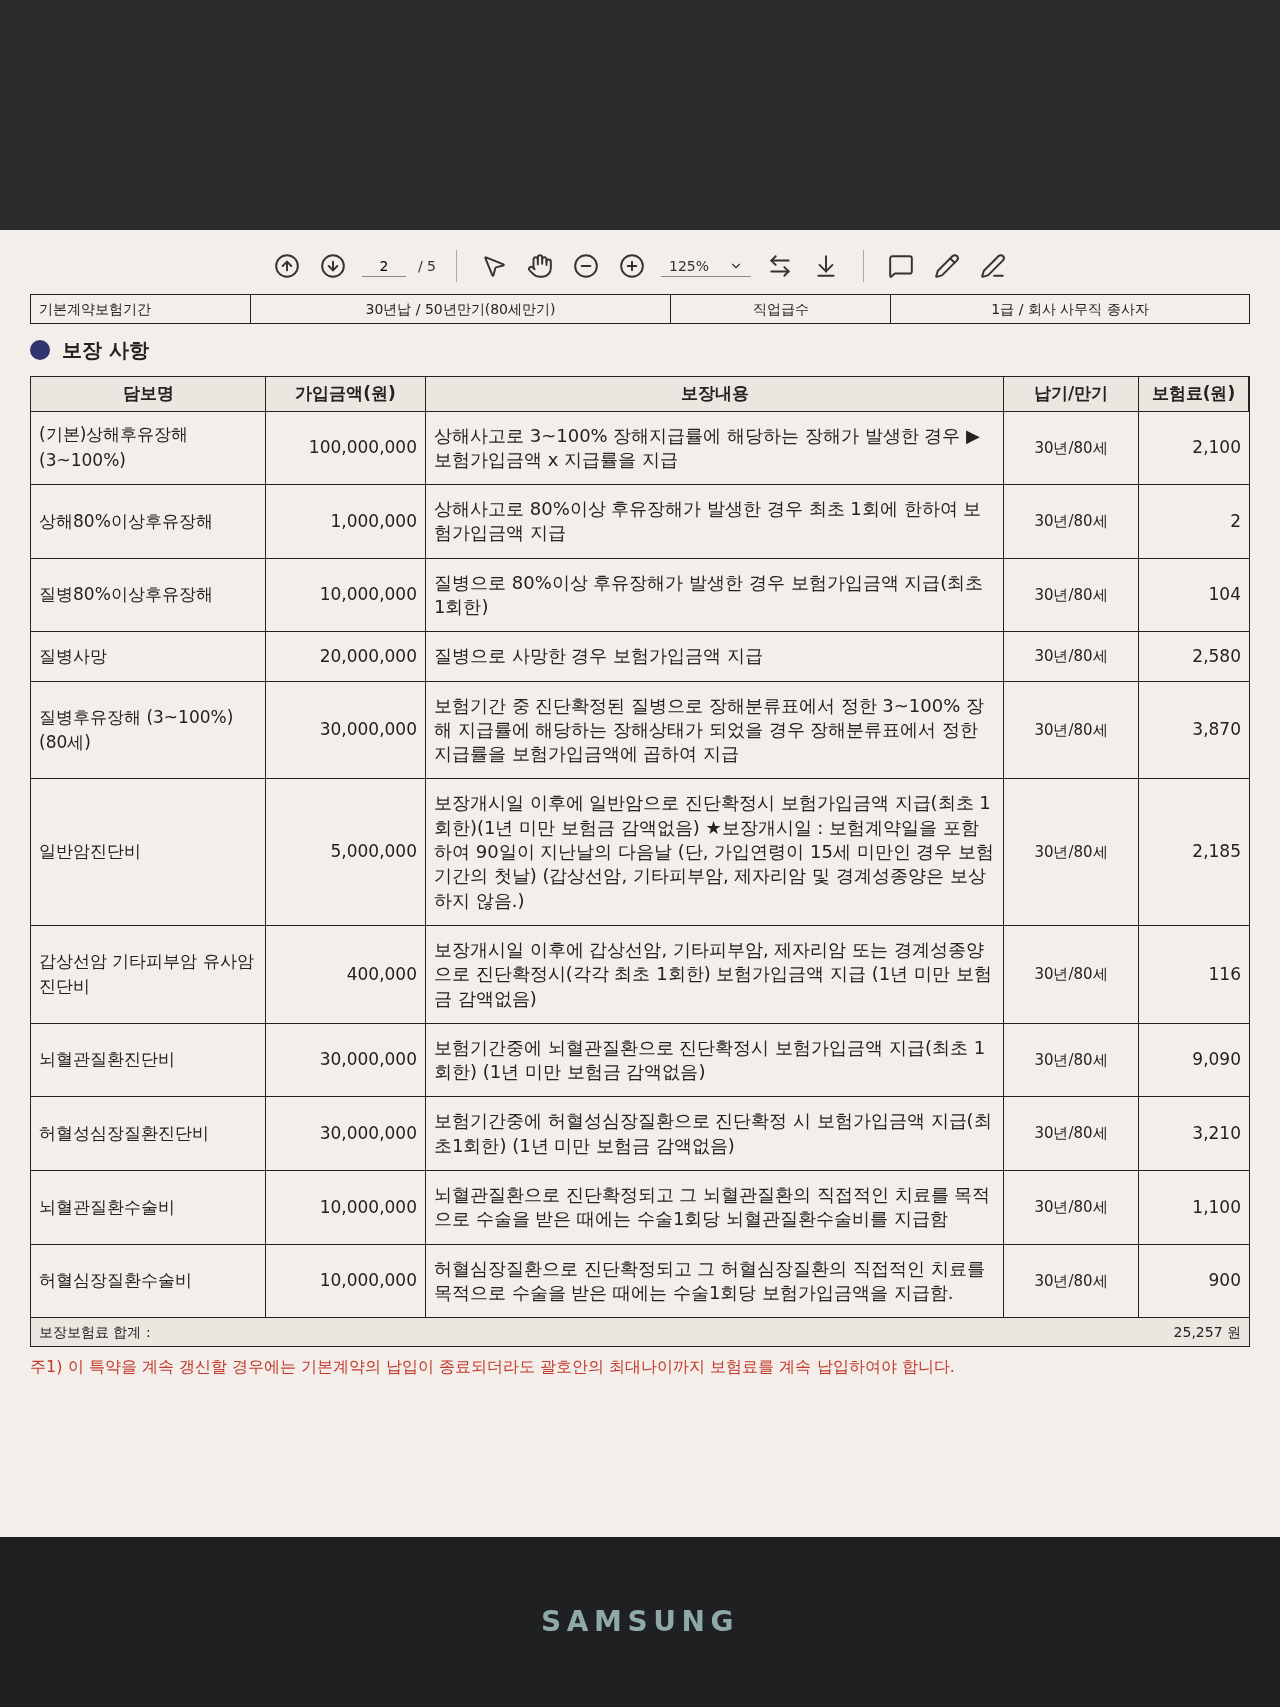 The height and width of the screenshot is (1707, 1280). I want to click on page-total: / 5, so click(426, 266).